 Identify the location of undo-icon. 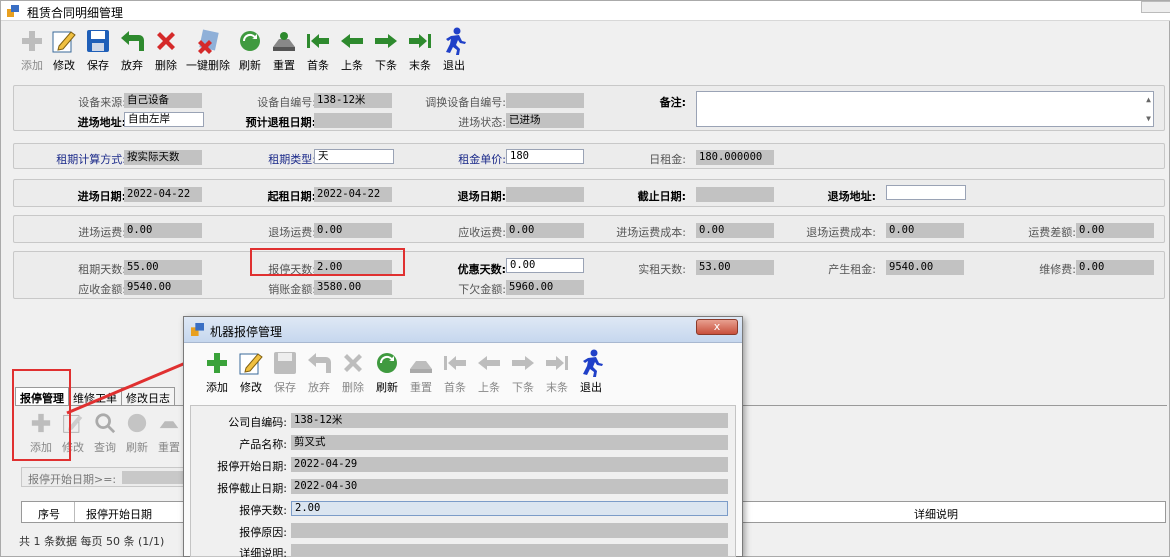
(132, 41).